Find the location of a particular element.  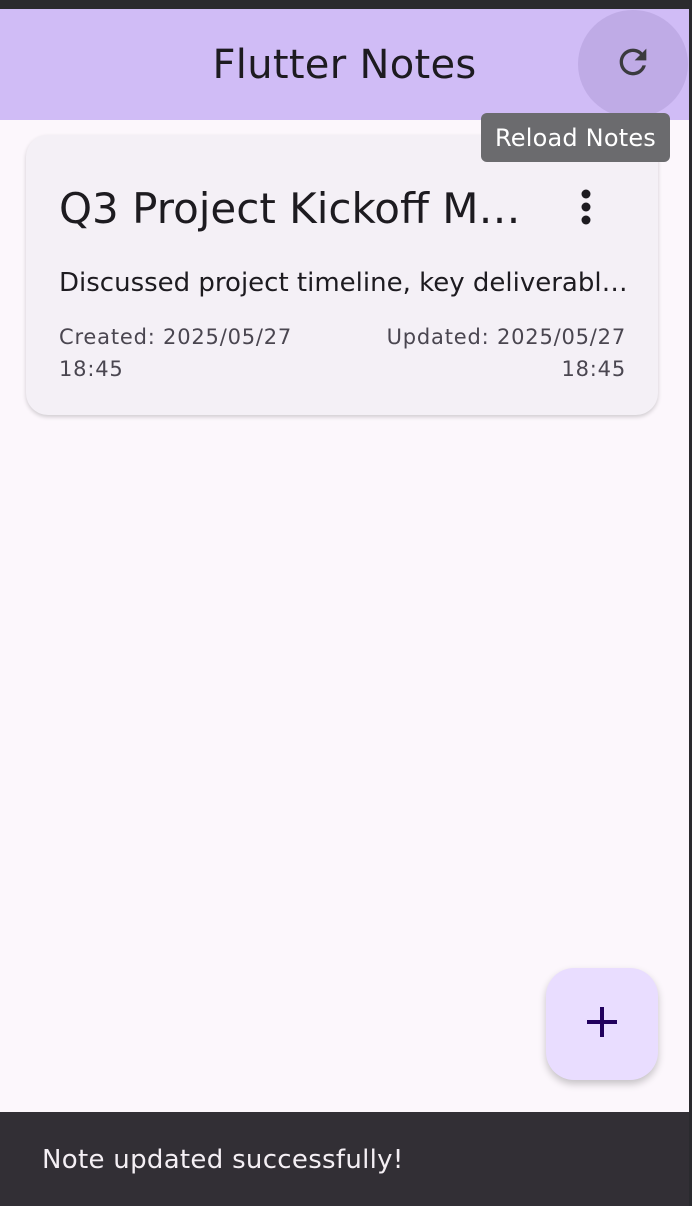

add-note-button is located at coordinates (602, 1024).